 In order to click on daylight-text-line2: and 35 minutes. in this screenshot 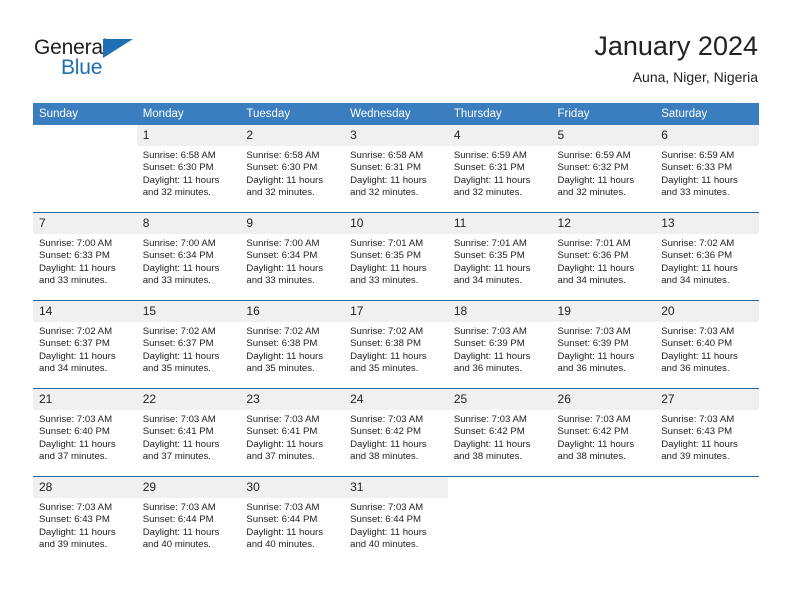, I will do `click(280, 368)`.